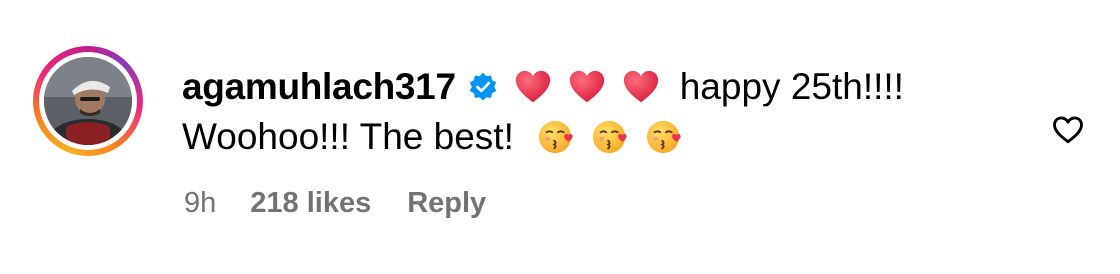 This screenshot has width=1120, height=274. Describe the element at coordinates (200, 203) in the screenshot. I see `comment-timestamp: 9h` at that location.